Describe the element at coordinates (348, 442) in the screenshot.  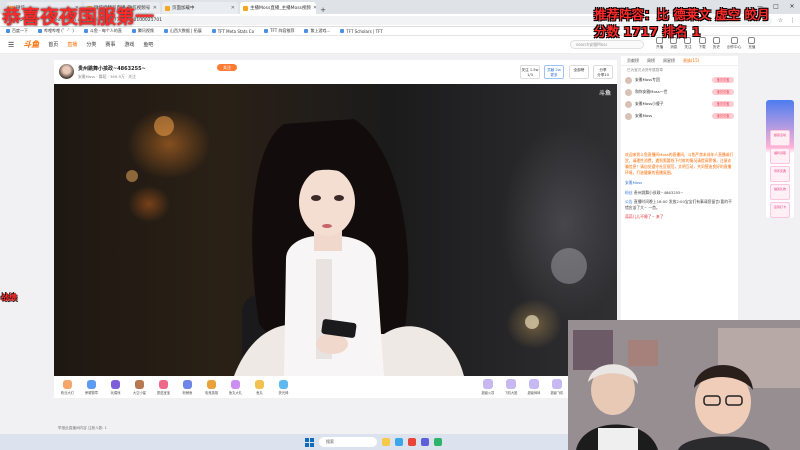
I see `taskbar-search: 搜索` at that location.